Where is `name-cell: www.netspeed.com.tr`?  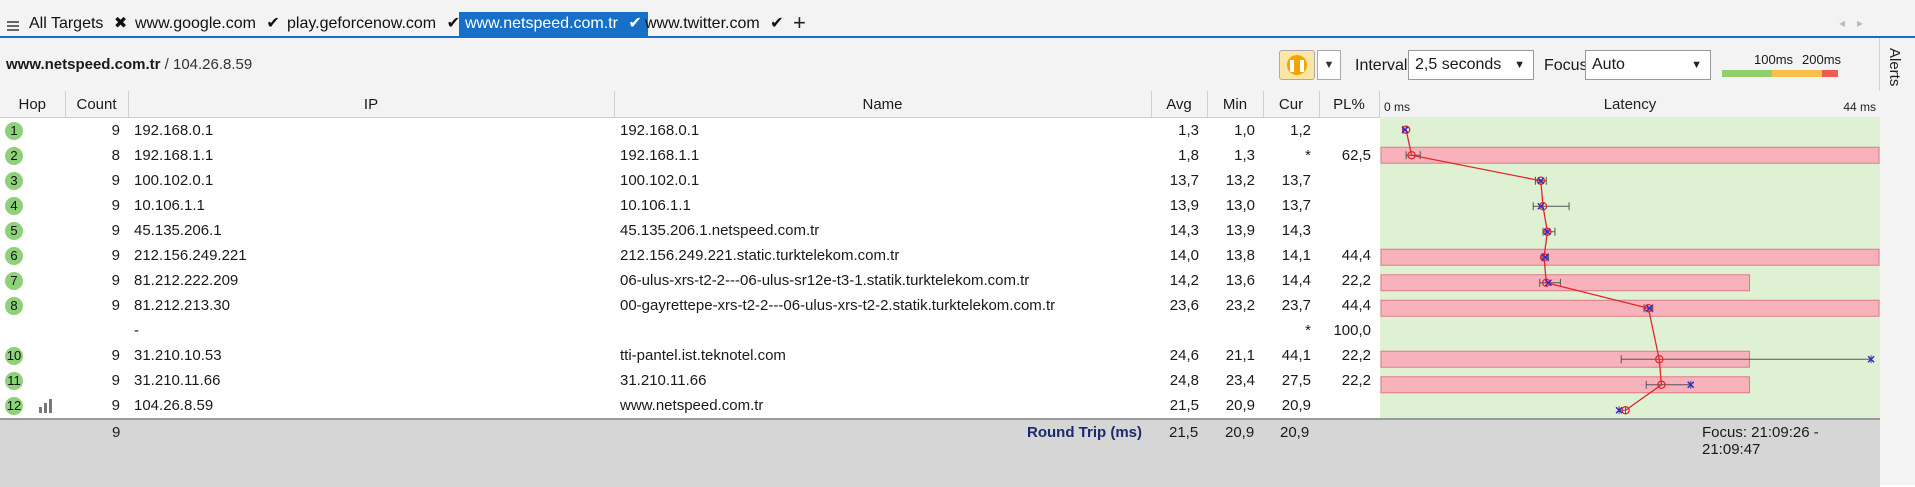 name-cell: www.netspeed.com.tr is located at coordinates (692, 405).